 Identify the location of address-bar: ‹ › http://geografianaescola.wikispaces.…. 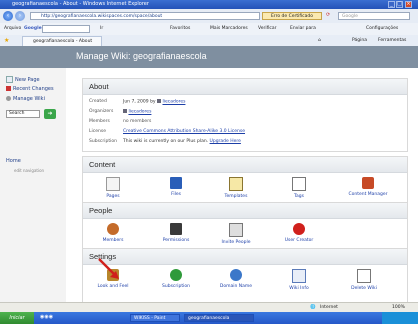
(209, 16).